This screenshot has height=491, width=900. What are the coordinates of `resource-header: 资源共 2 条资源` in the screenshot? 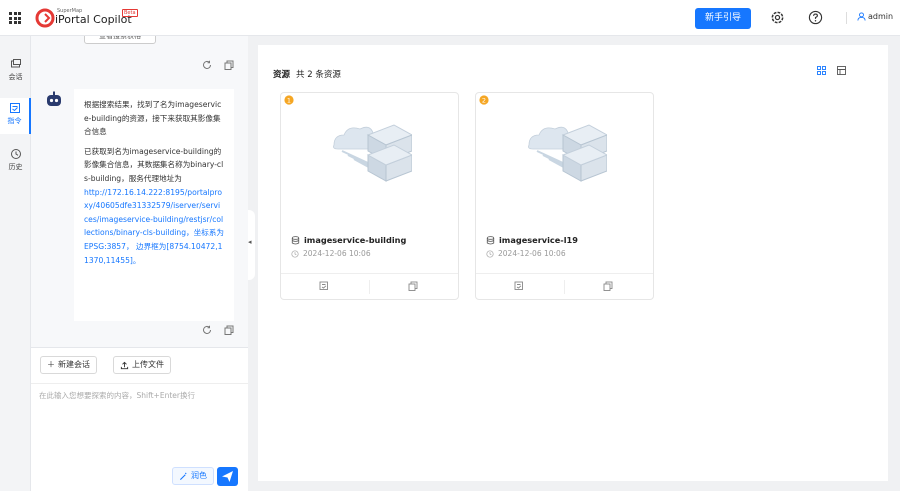 It's located at (307, 74).